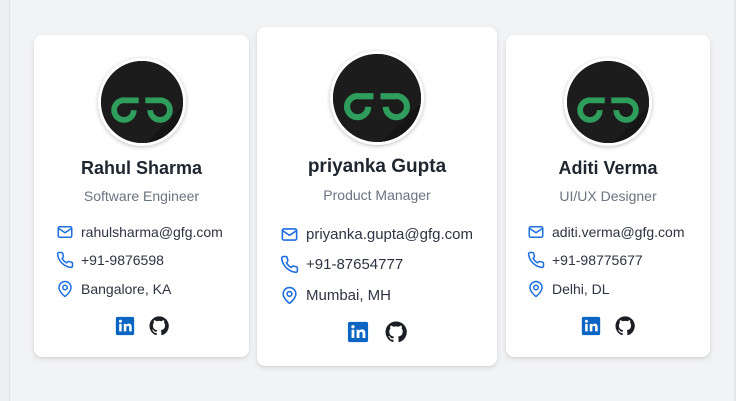 This screenshot has width=736, height=401. What do you see at coordinates (5, 200) in the screenshot?
I see `left-scroll-gutter` at bounding box center [5, 200].